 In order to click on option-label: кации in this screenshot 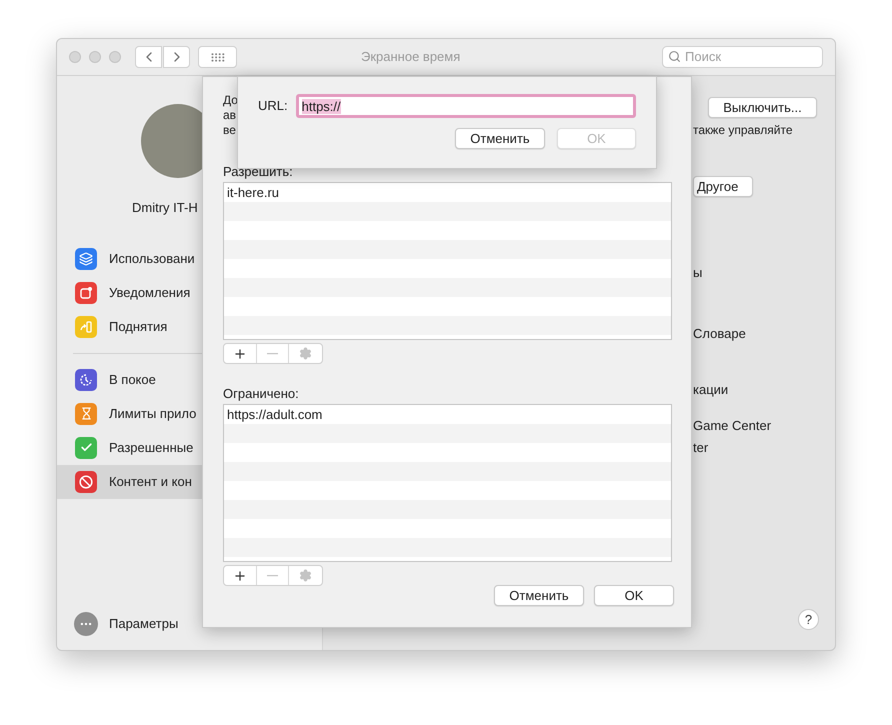, I will do `click(711, 390)`.